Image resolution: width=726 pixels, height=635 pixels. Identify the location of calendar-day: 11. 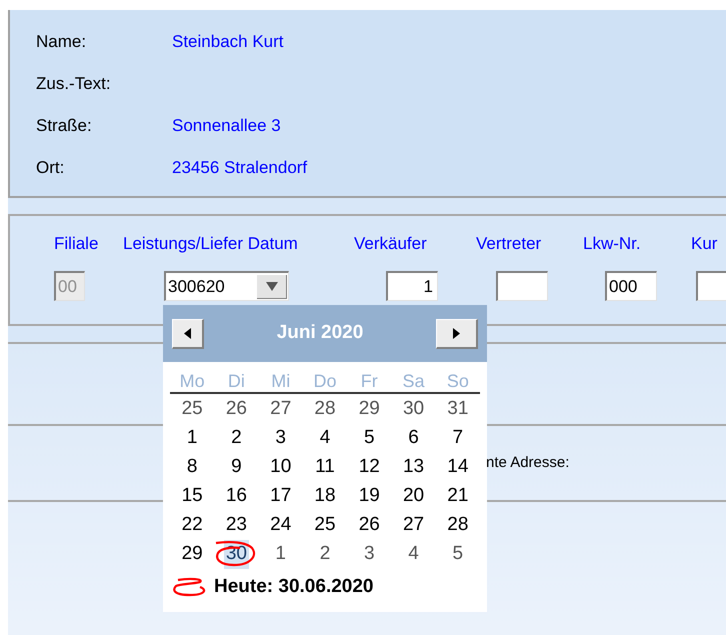
(325, 467).